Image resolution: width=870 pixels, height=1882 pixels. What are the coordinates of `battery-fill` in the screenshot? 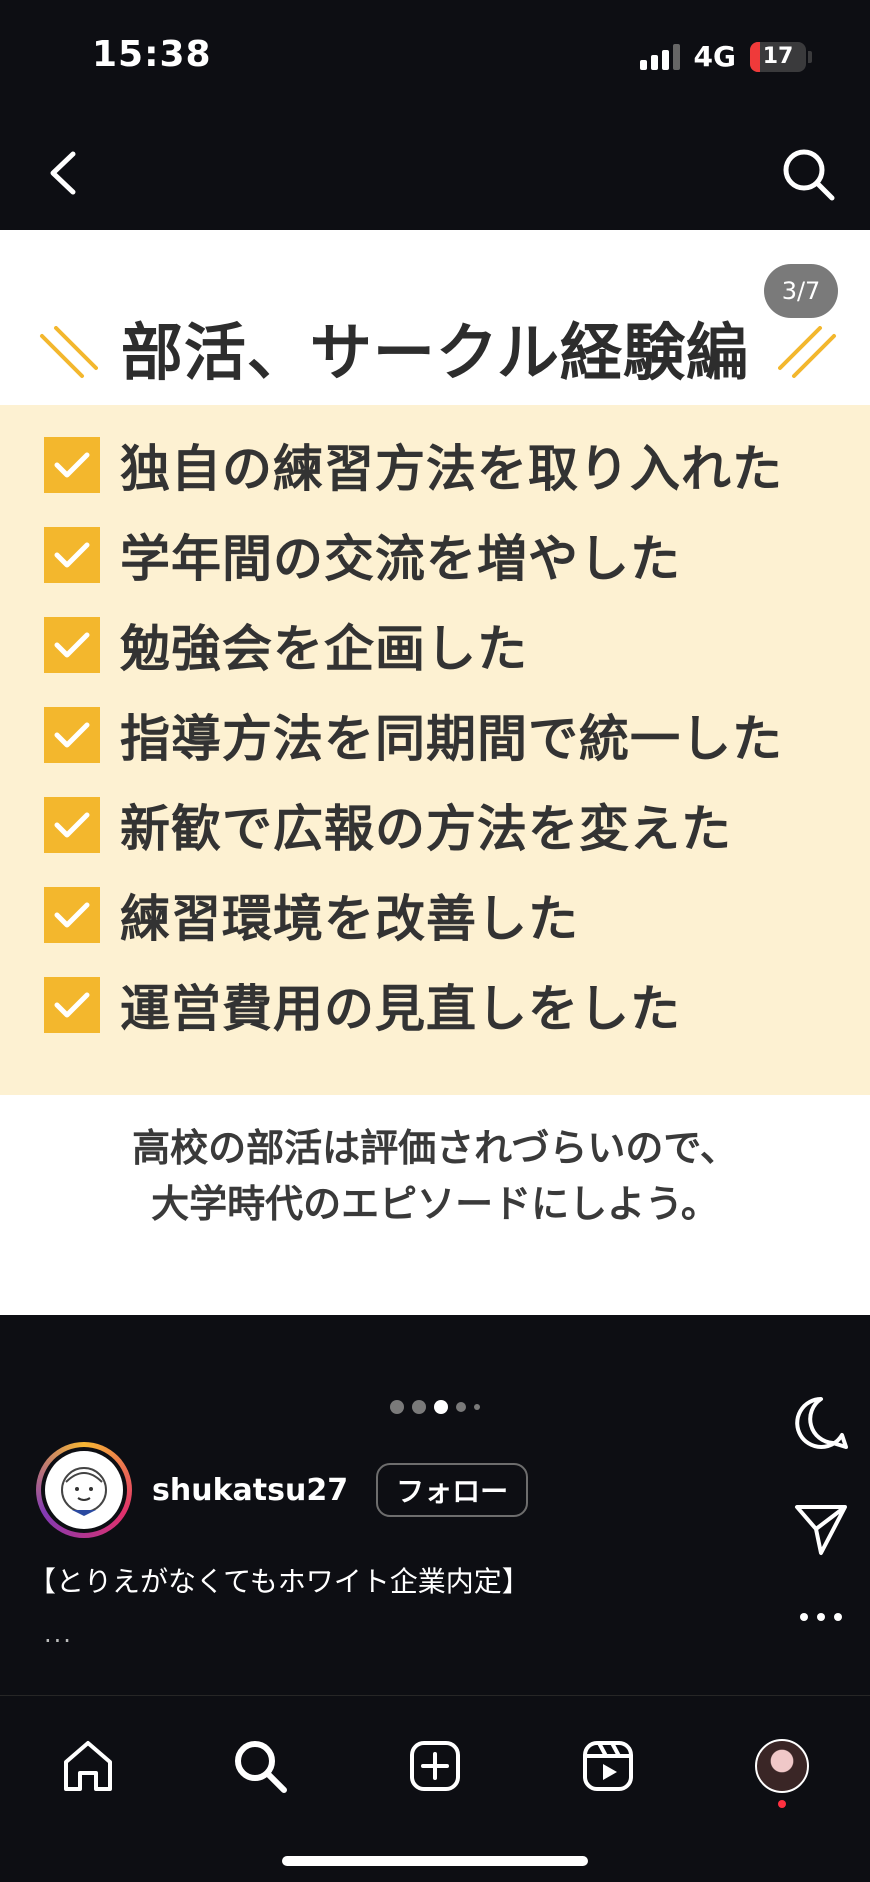 It's located at (755, 56).